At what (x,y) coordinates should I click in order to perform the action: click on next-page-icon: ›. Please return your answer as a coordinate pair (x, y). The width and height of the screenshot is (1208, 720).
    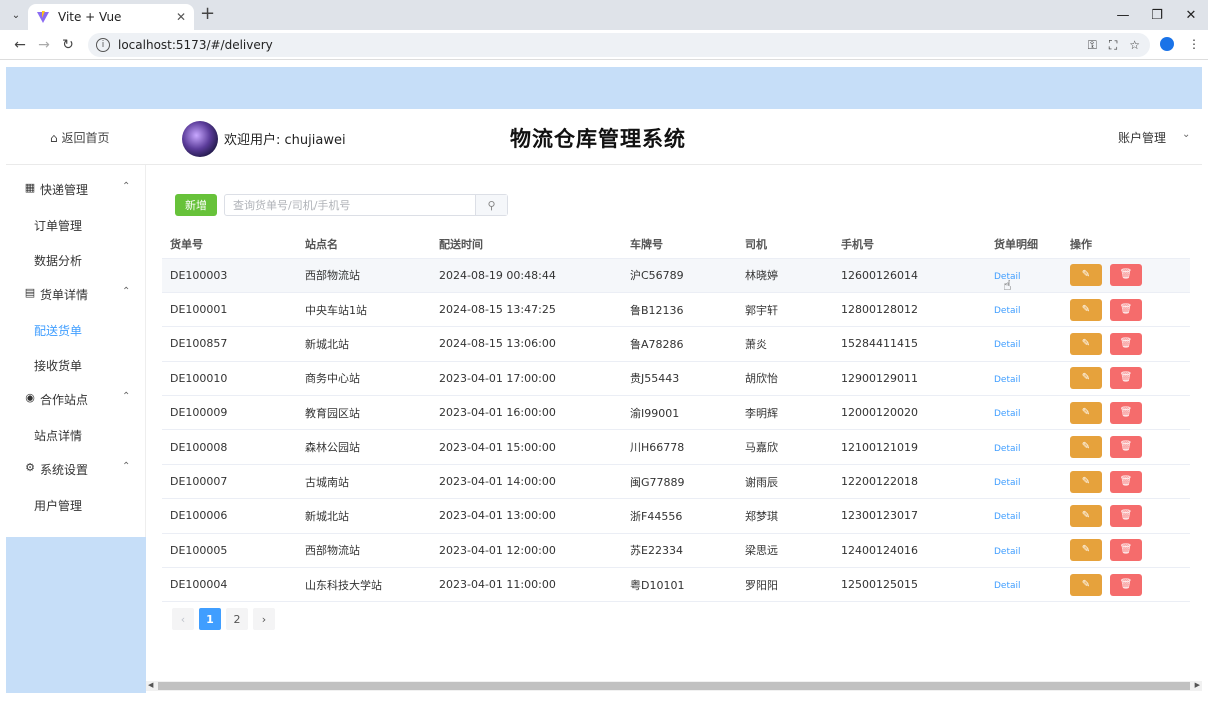
    Looking at the image, I should click on (264, 619).